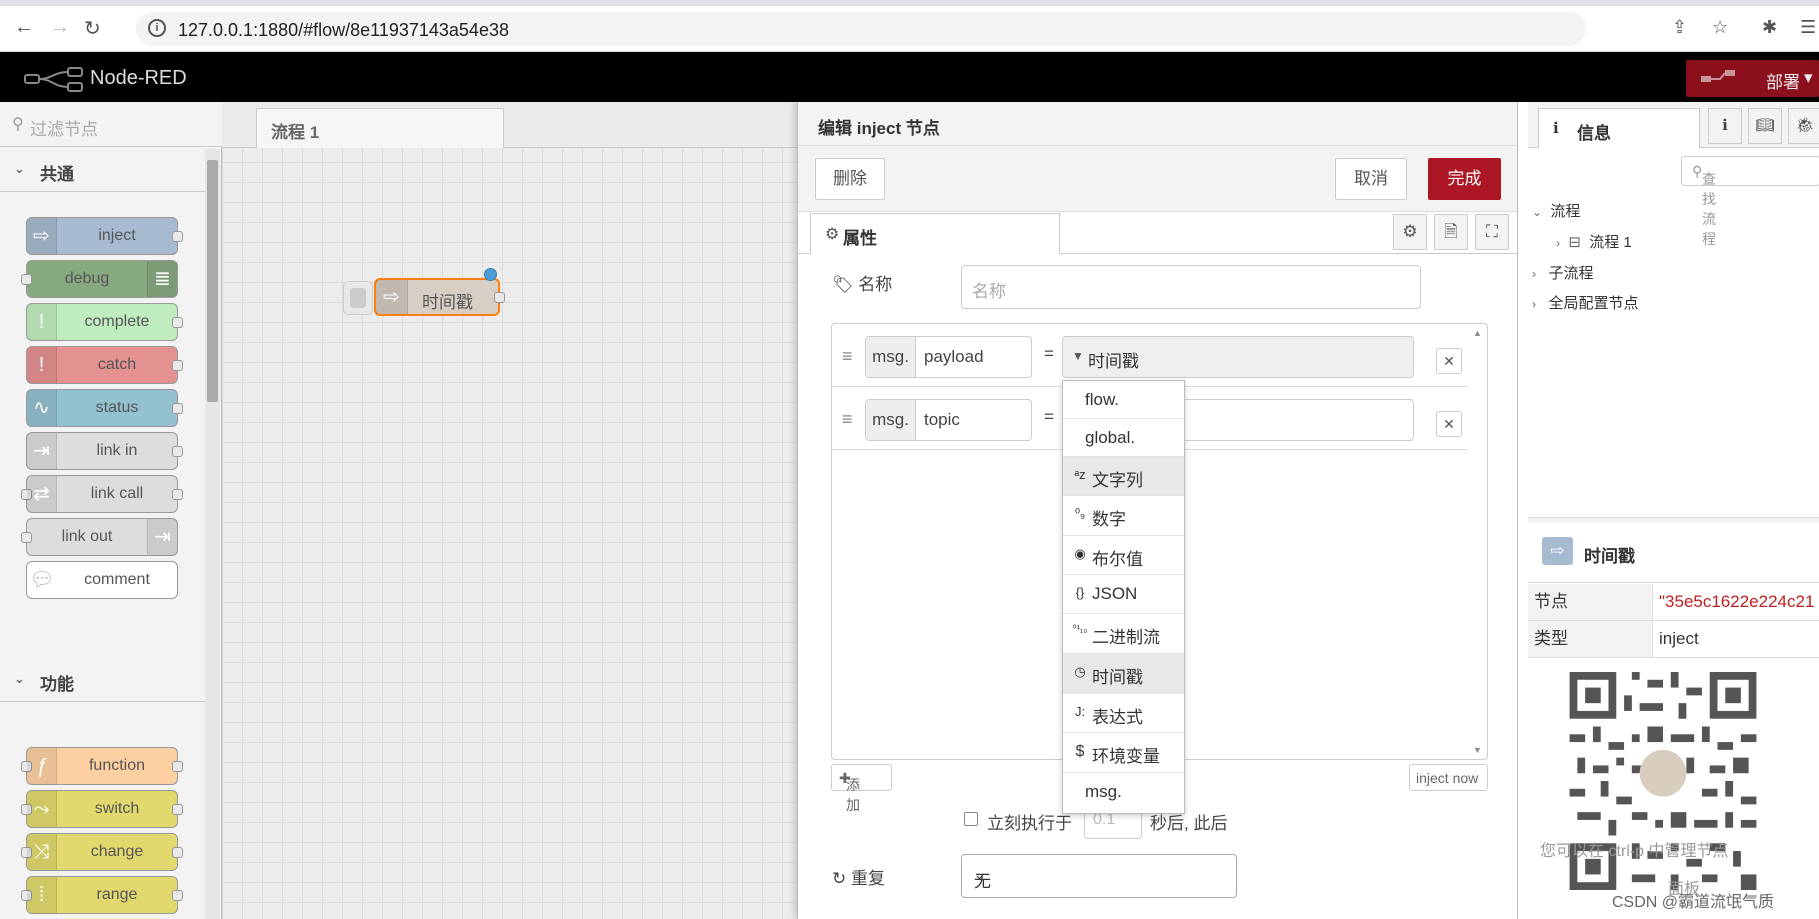  What do you see at coordinates (1451, 232) in the screenshot?
I see `description-doc-icon: 🗎︎` at bounding box center [1451, 232].